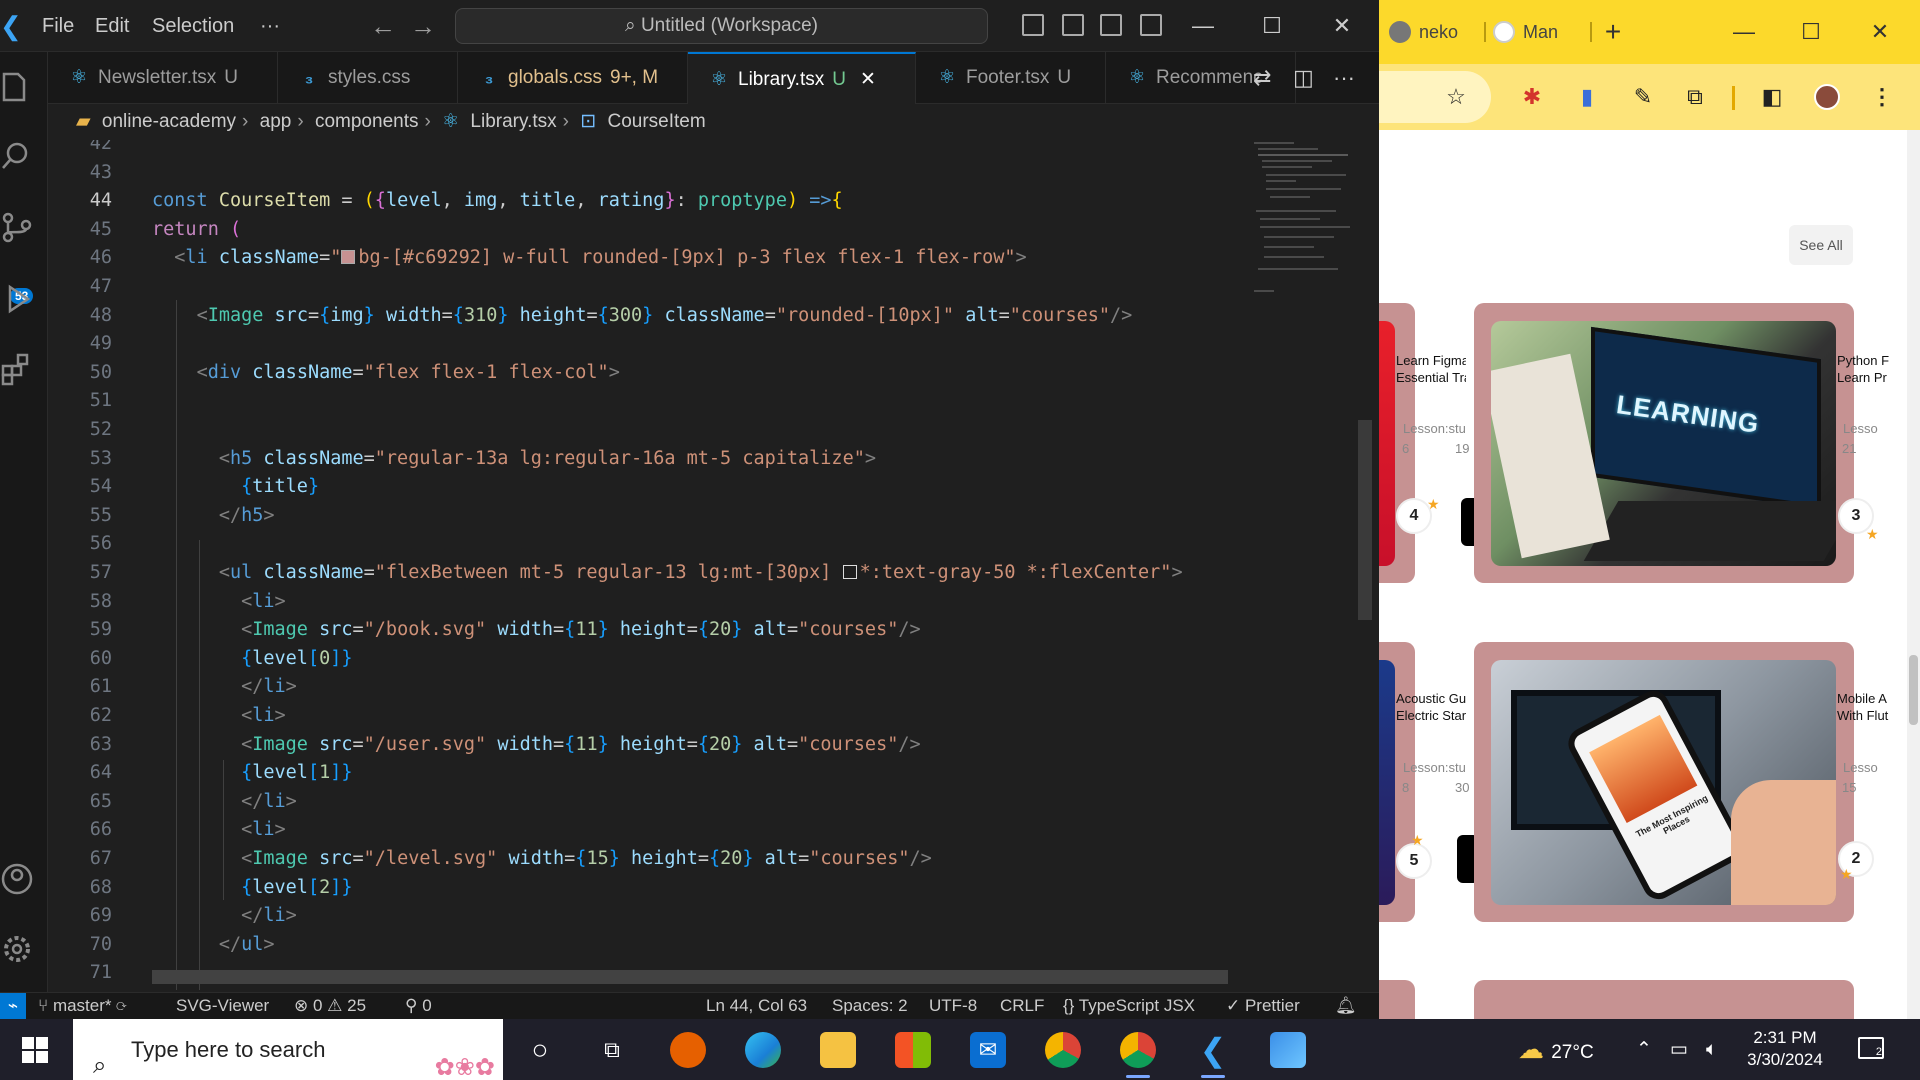 Image resolution: width=1920 pixels, height=1080 pixels. Describe the element at coordinates (1033, 25) in the screenshot. I see `toggle-primary-sidebar-icon` at that location.